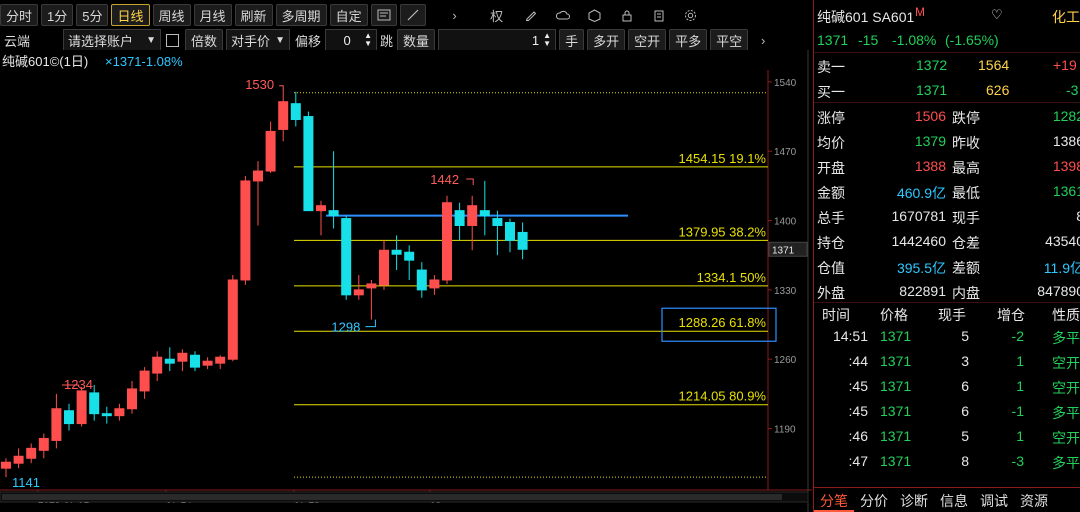  What do you see at coordinates (308, 41) in the screenshot?
I see `offset-label: 偏移` at bounding box center [308, 41].